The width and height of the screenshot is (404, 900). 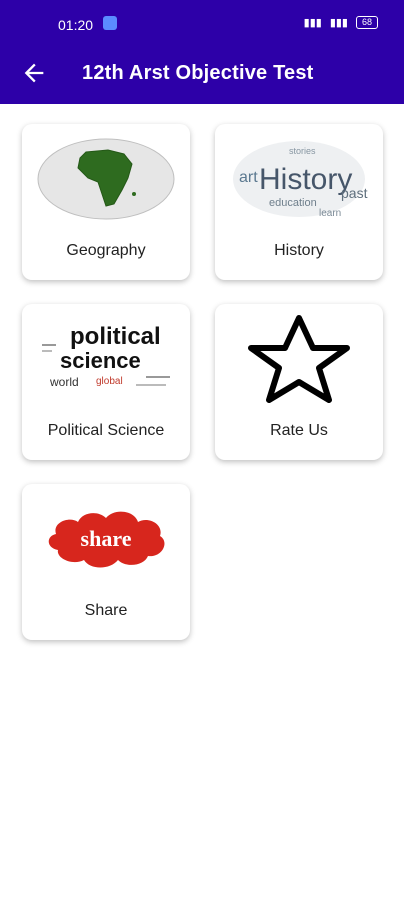 I want to click on card-share: share Share, so click(x=106, y=562).